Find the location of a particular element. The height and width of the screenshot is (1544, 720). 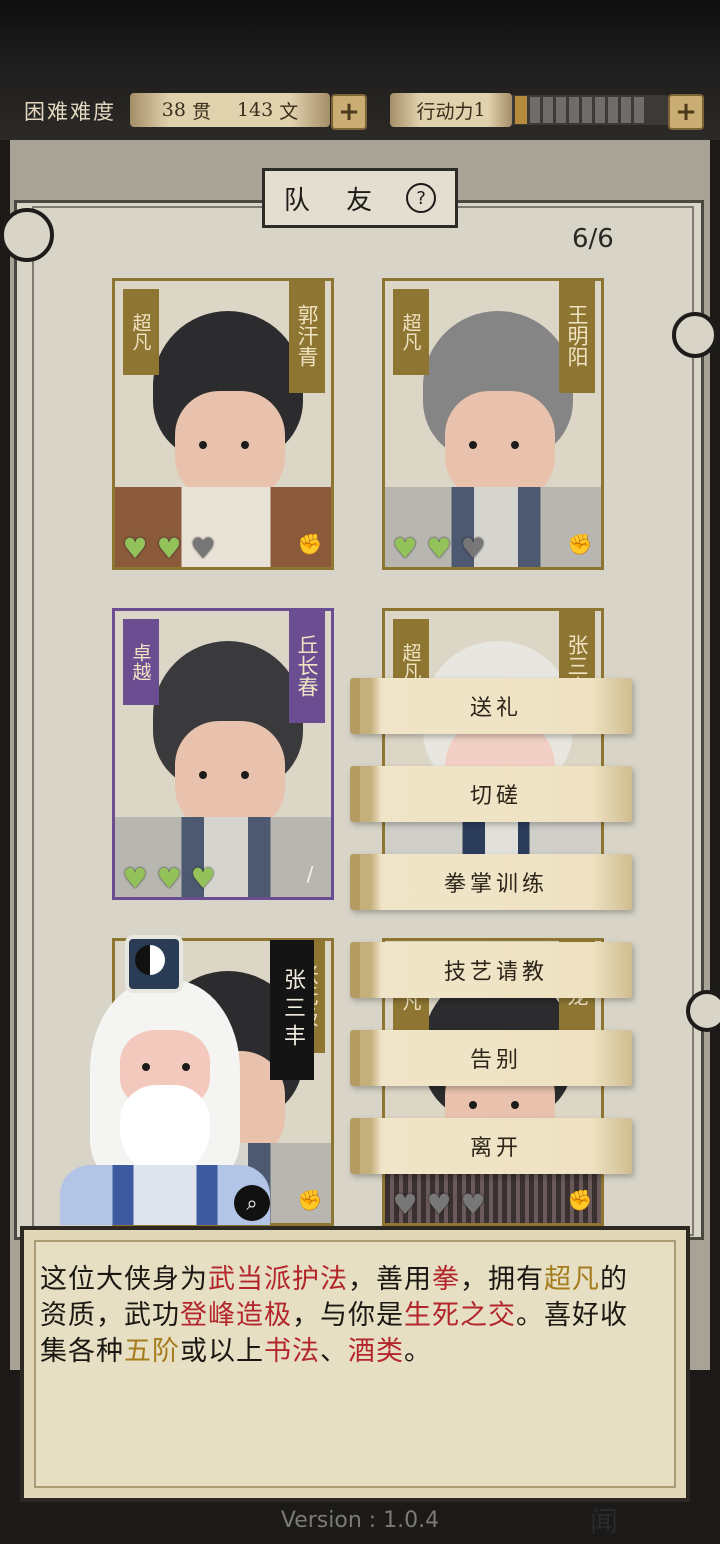

add-money-button: + is located at coordinates (349, 112).